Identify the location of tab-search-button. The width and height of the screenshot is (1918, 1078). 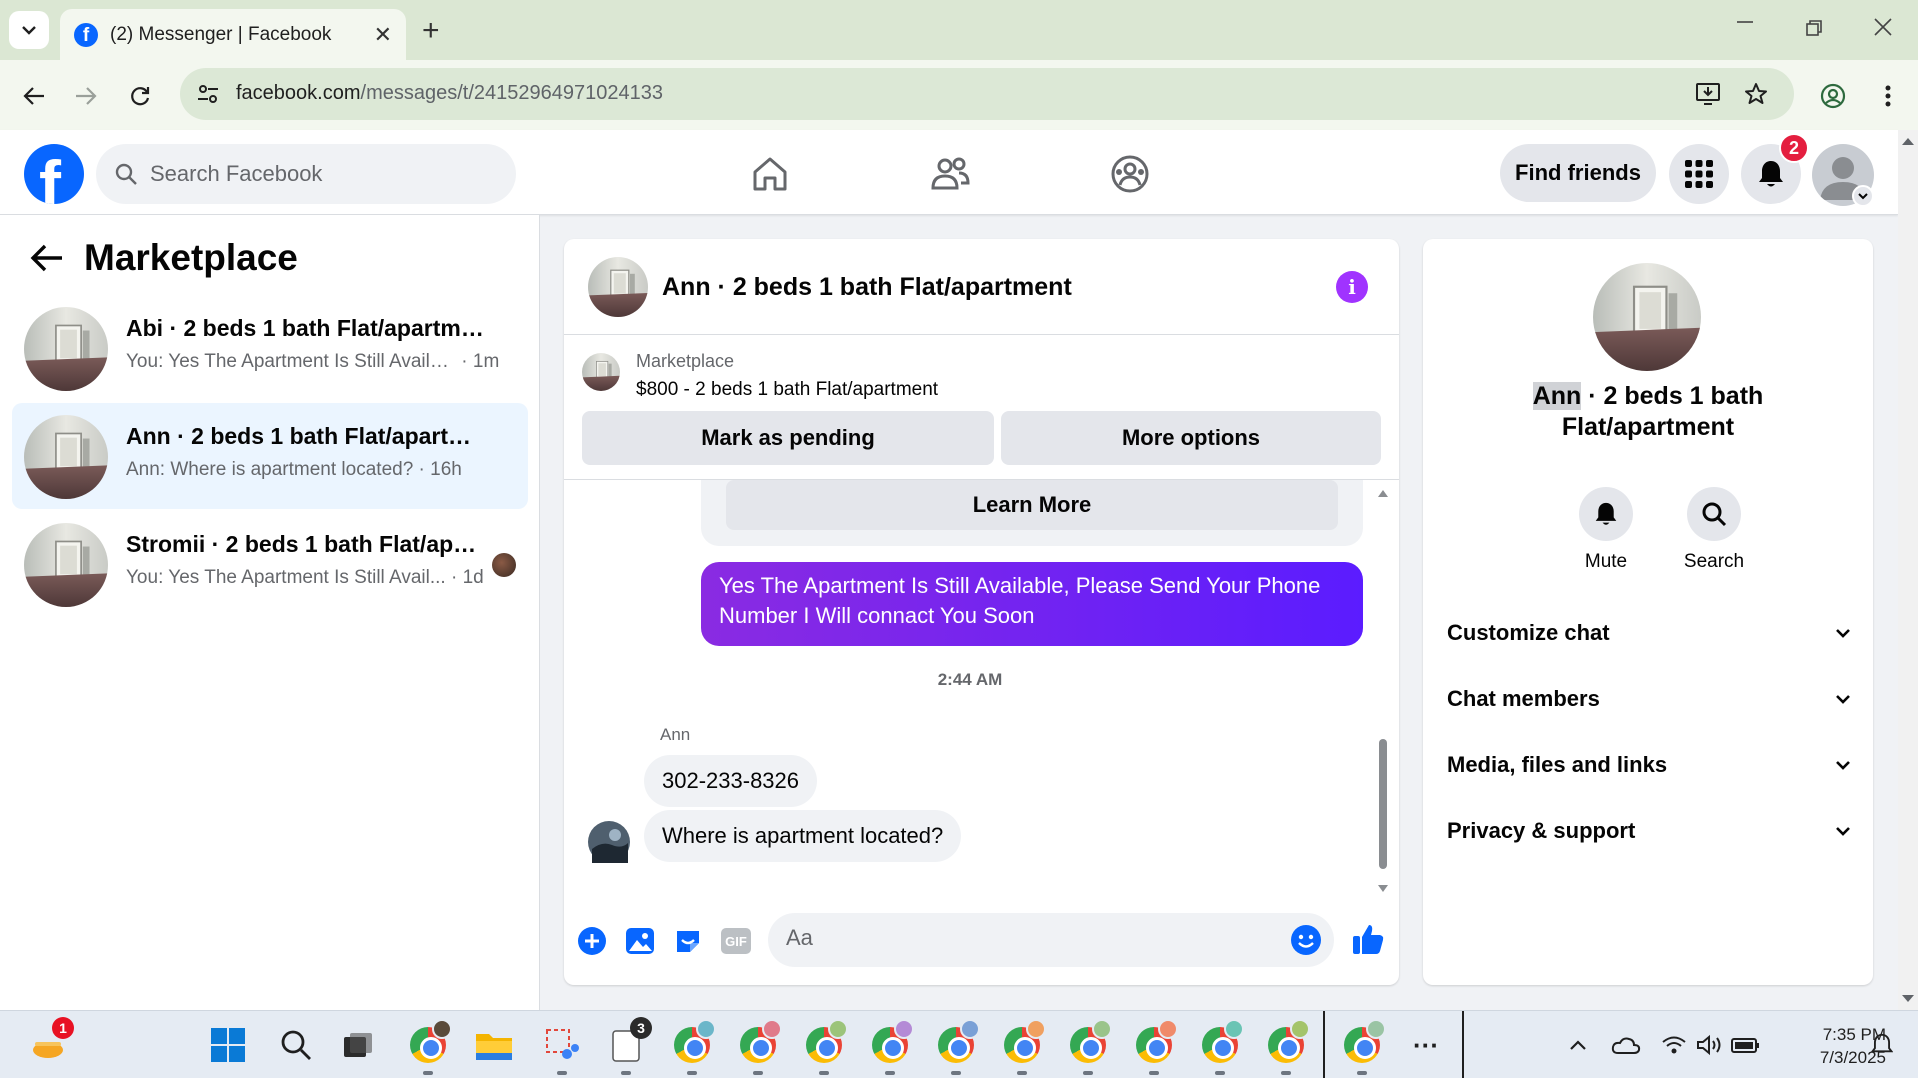
(29, 30).